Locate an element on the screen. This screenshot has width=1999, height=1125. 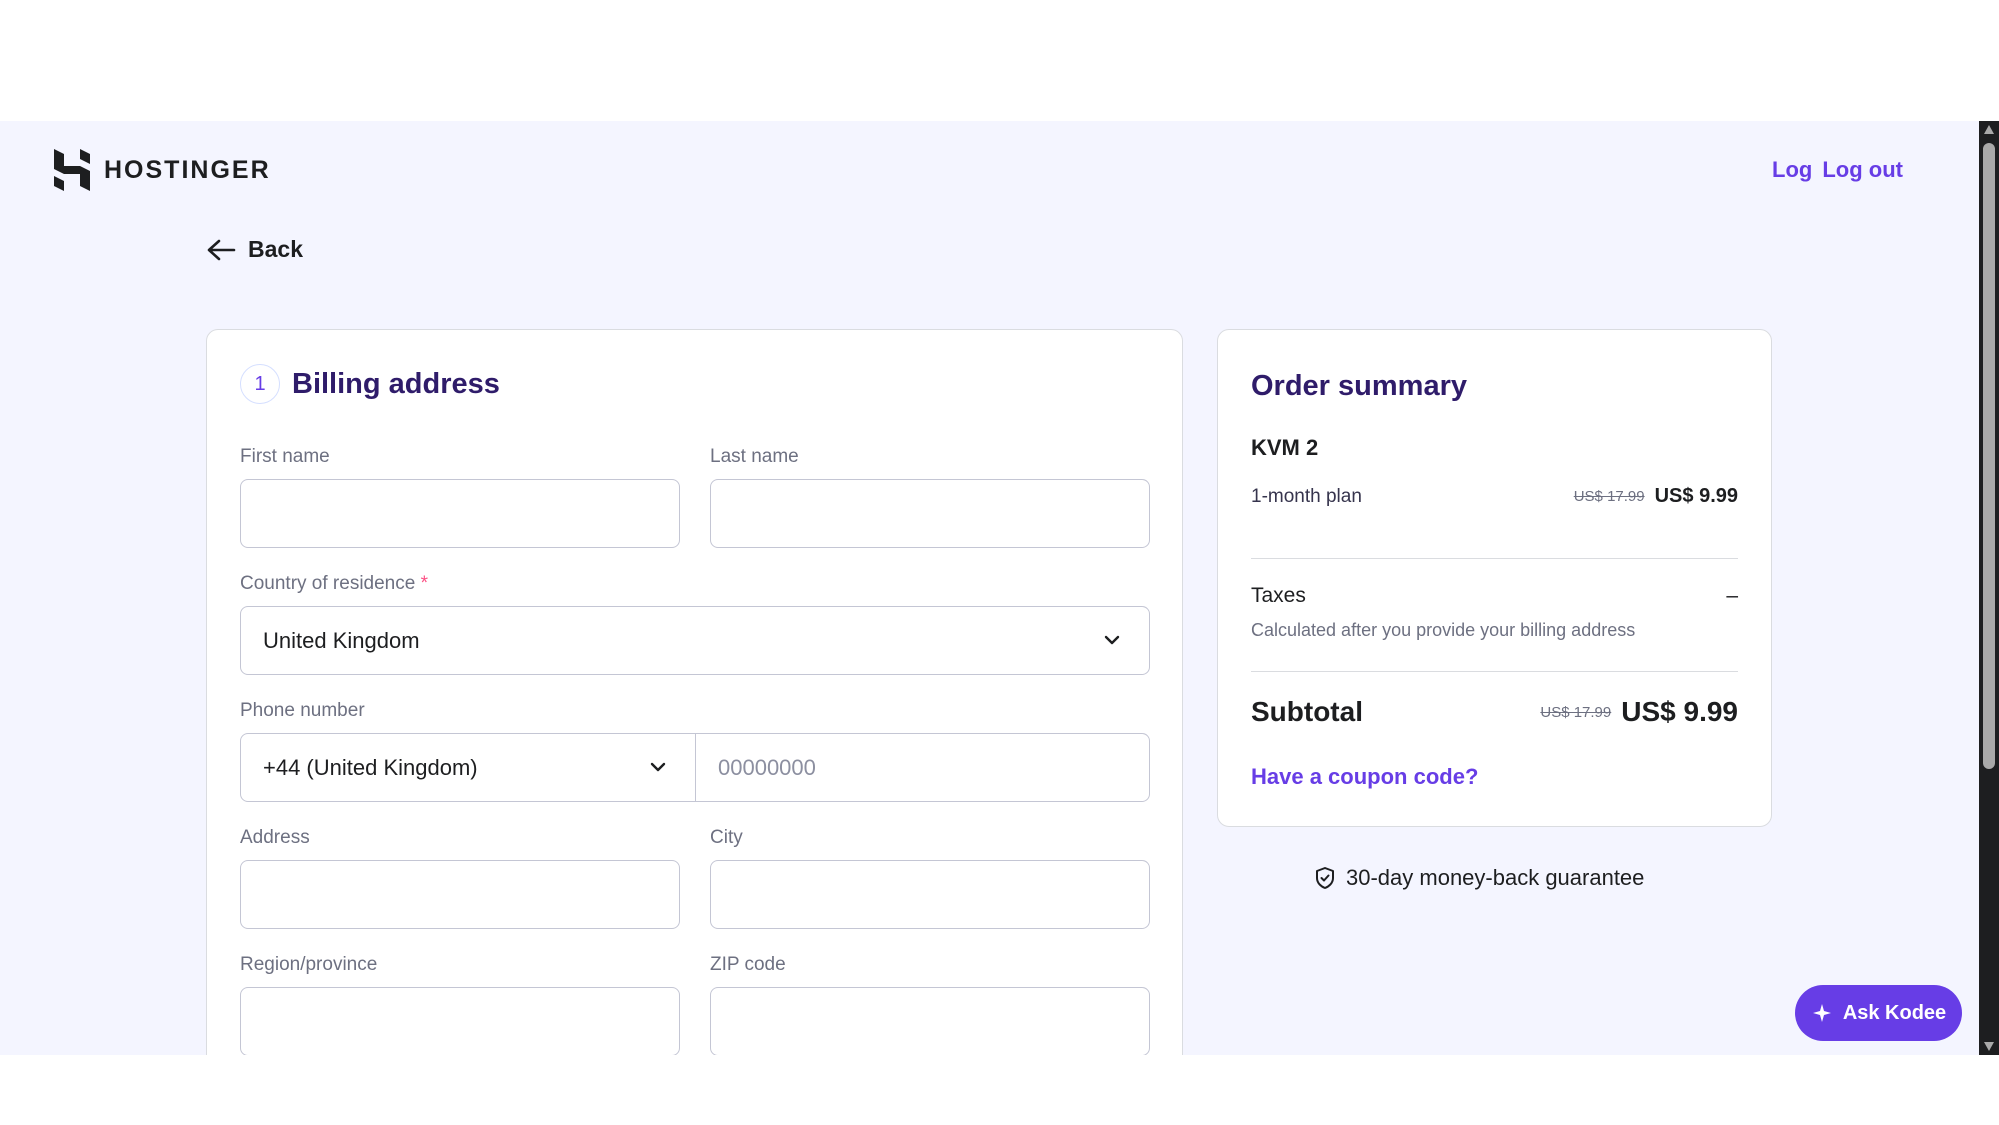
guarantee-text: 30-day money-back guarantee is located at coordinates (1495, 877).